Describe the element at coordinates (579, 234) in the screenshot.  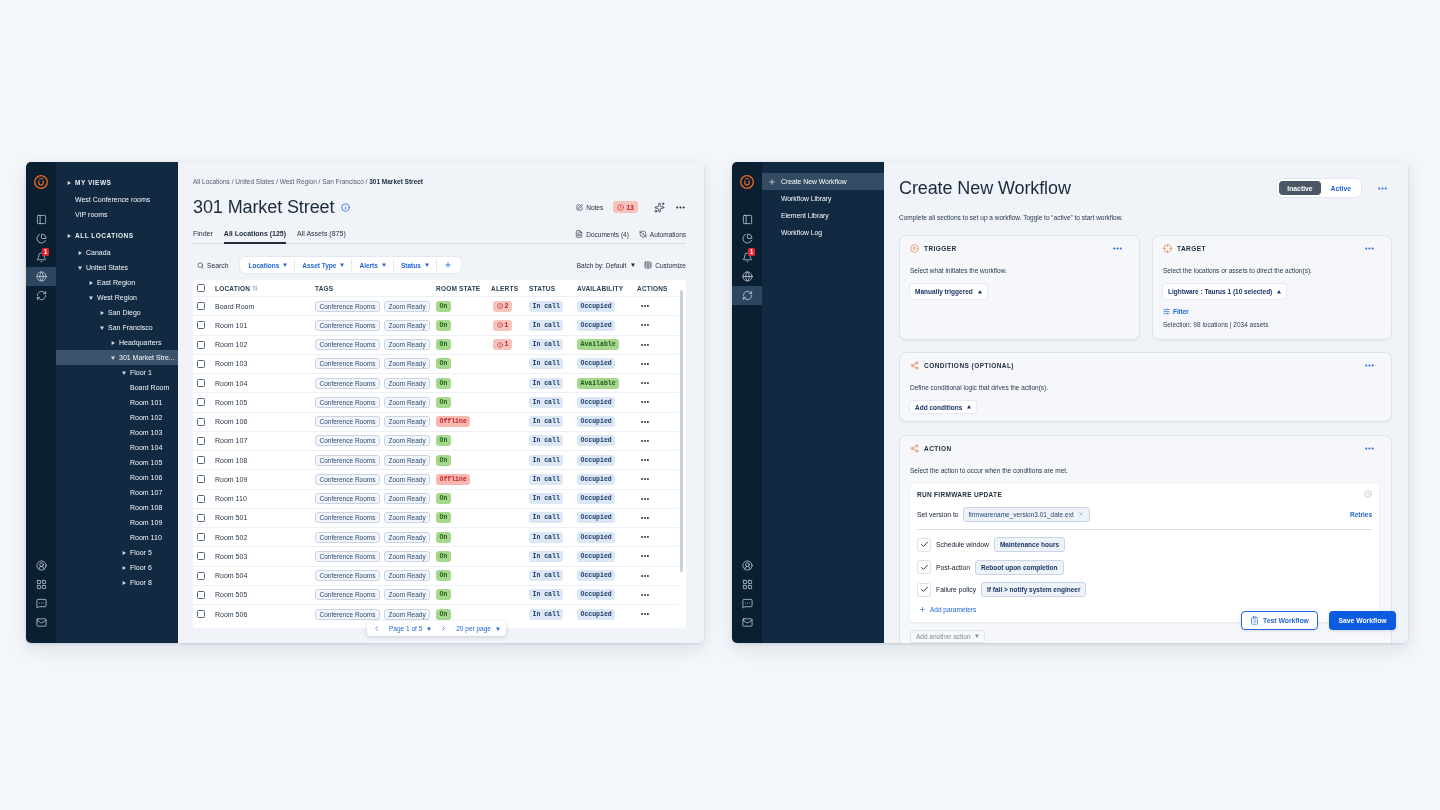
I see `document-icon` at that location.